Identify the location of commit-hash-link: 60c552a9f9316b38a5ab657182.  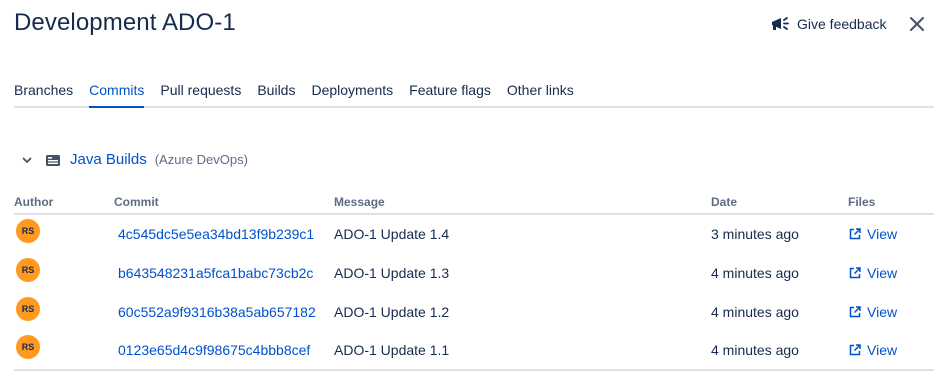
(221, 312).